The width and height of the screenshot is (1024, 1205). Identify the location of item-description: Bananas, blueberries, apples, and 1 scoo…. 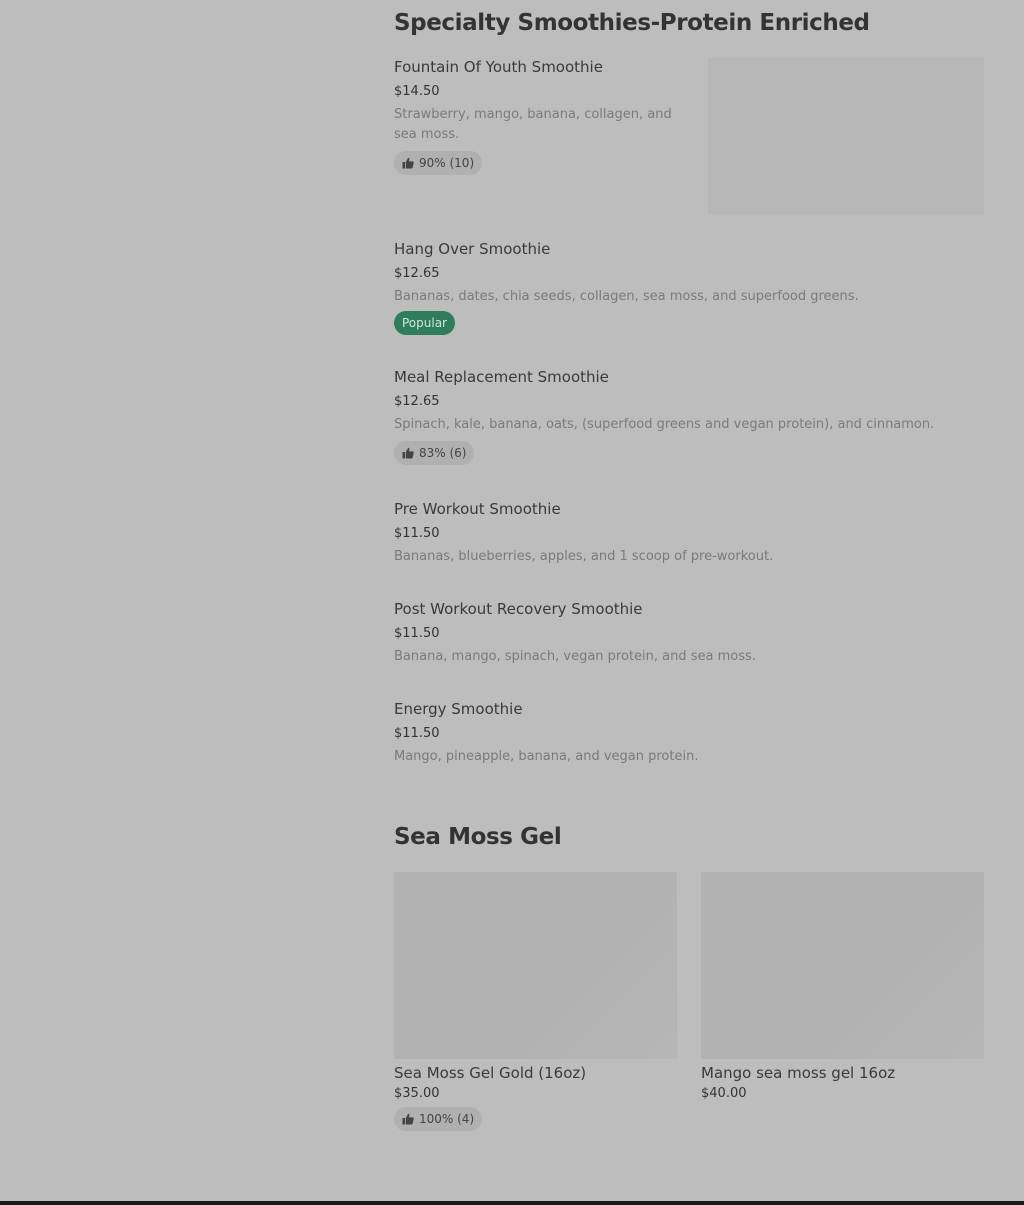
(584, 556).